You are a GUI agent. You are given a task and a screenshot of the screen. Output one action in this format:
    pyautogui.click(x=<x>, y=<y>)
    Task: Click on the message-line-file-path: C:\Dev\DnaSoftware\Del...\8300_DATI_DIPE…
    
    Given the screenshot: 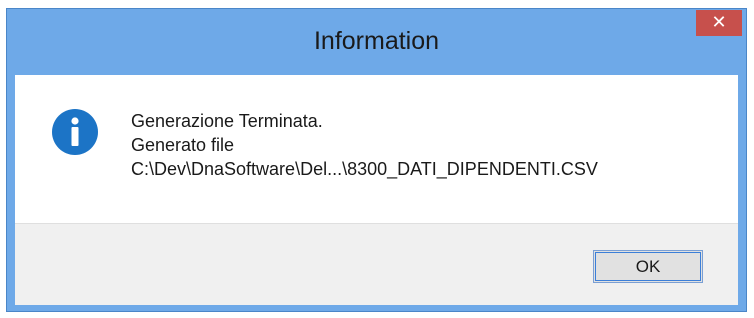 What is the action you would take?
    pyautogui.click(x=364, y=169)
    